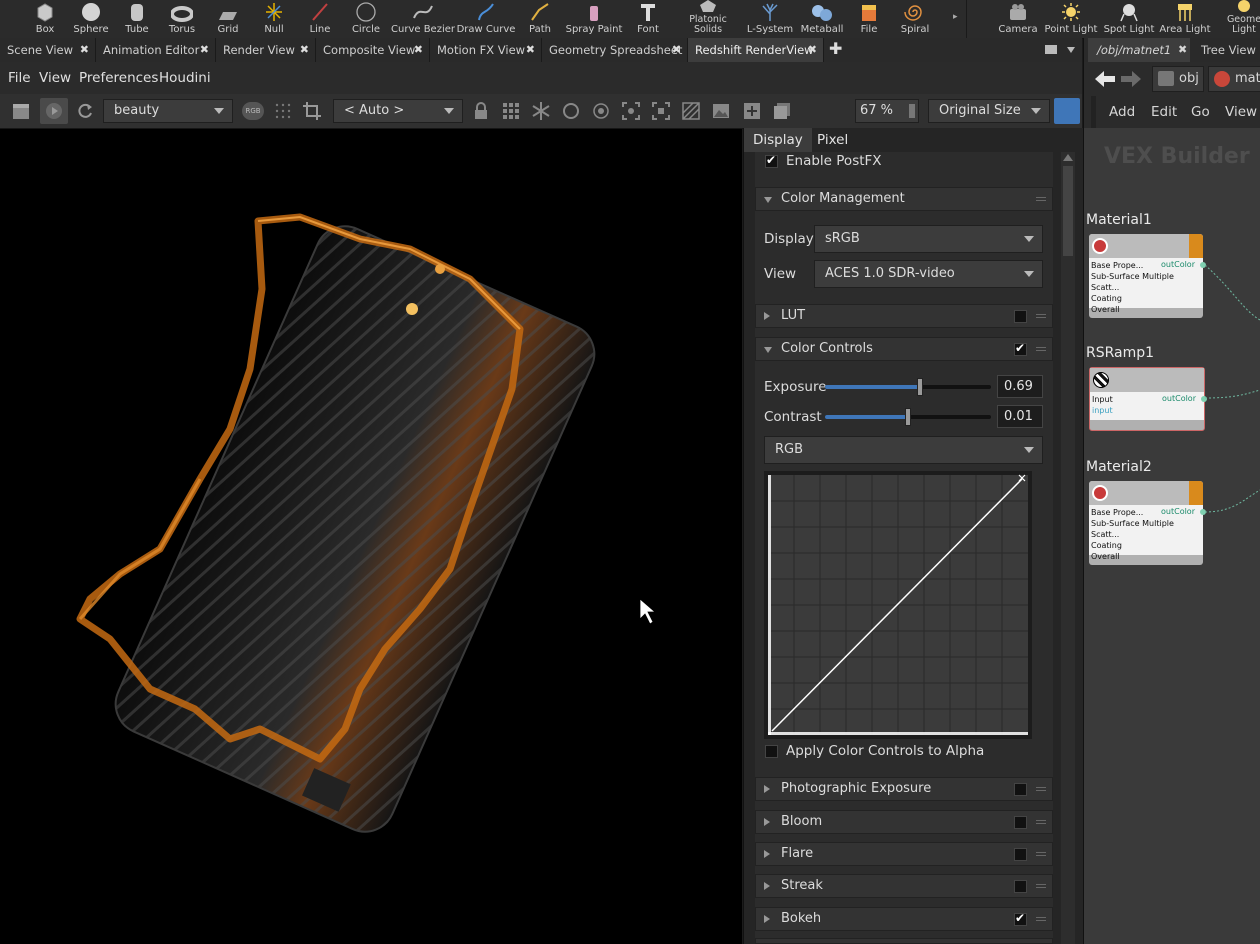 Image resolution: width=1260 pixels, height=944 pixels. I want to click on add-snapshot-icon, so click(752, 111).